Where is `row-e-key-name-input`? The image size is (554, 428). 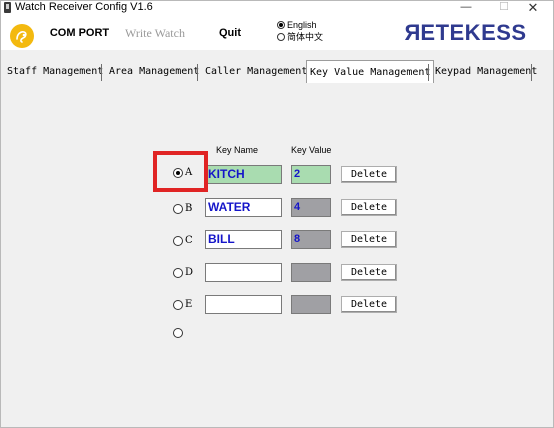 row-e-key-name-input is located at coordinates (243, 304).